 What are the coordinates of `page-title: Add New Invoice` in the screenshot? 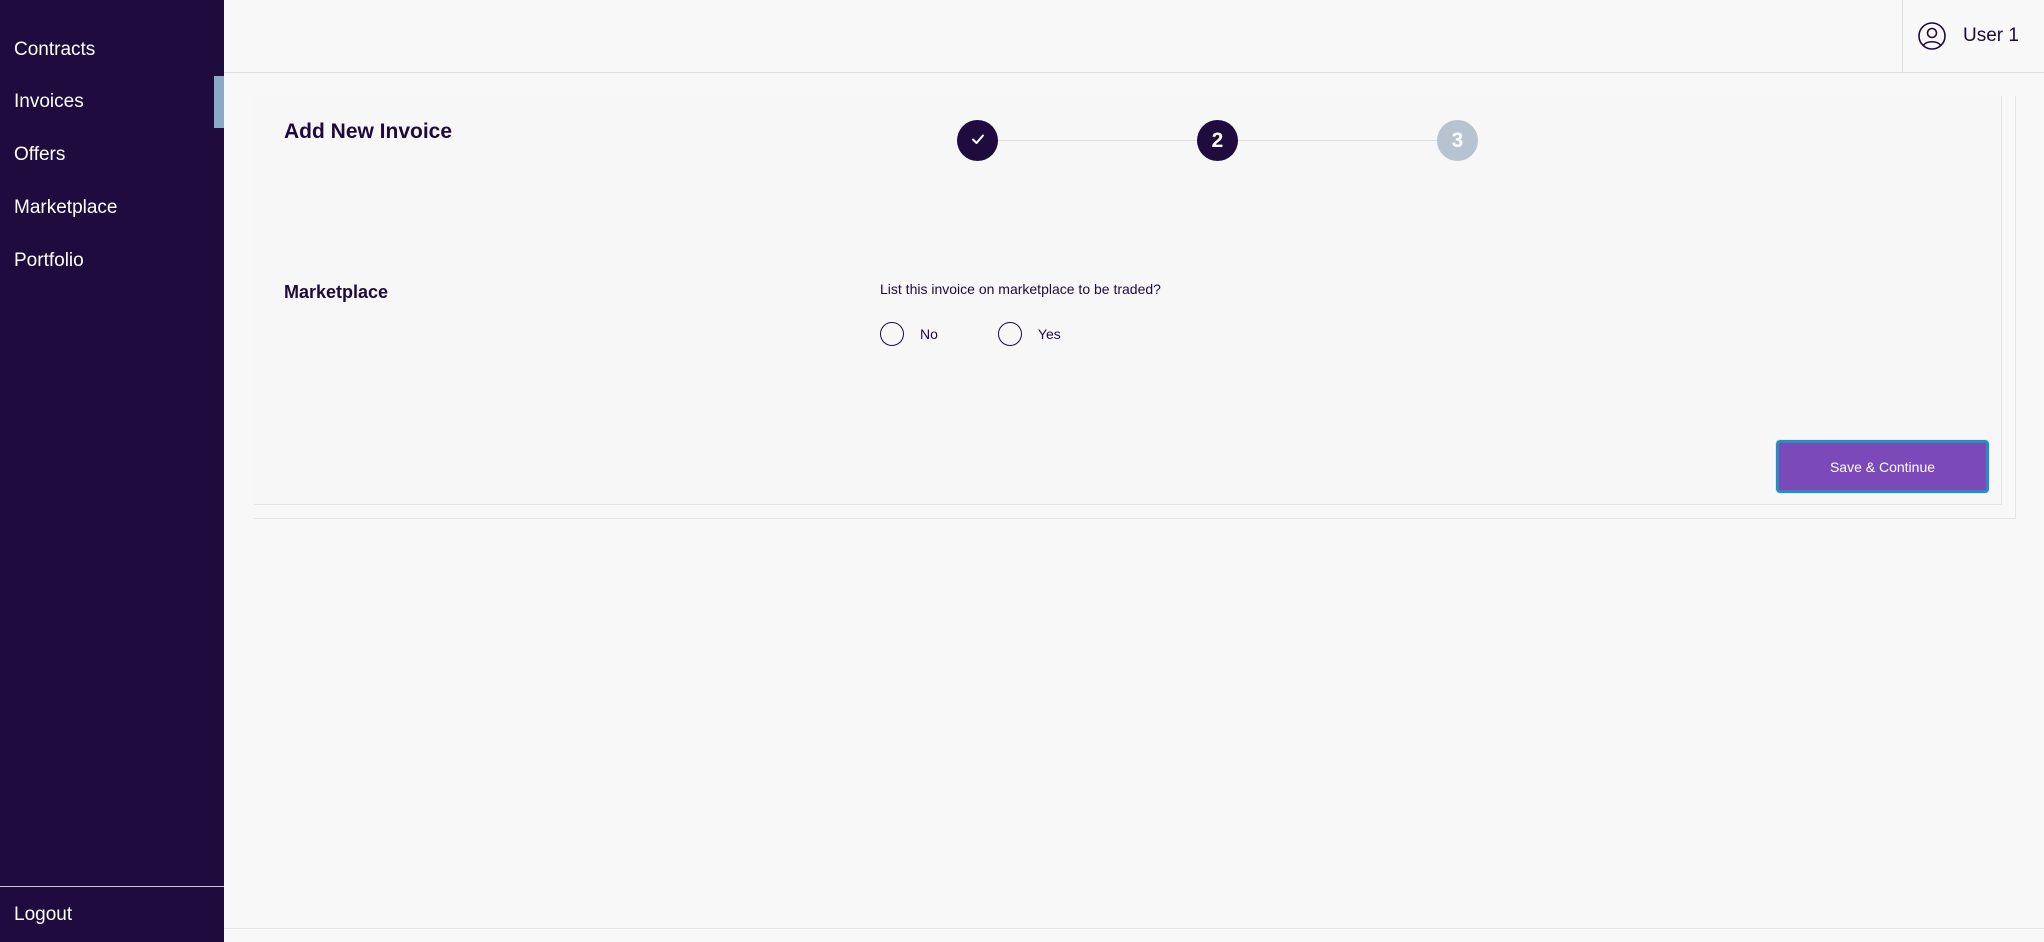 It's located at (368, 131).